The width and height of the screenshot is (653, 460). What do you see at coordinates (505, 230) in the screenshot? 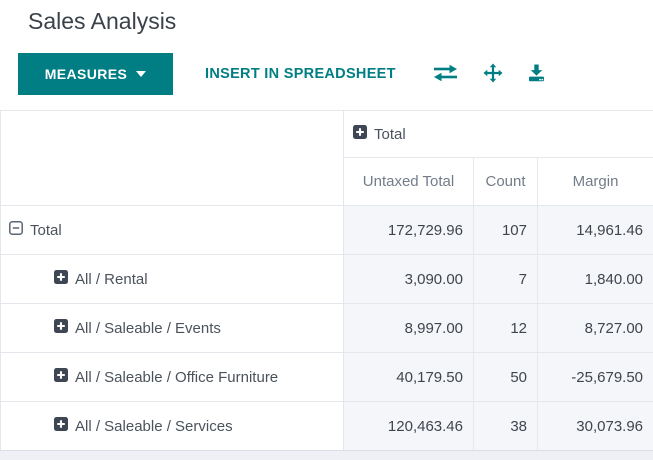
I see `cell-total-count: 107` at bounding box center [505, 230].